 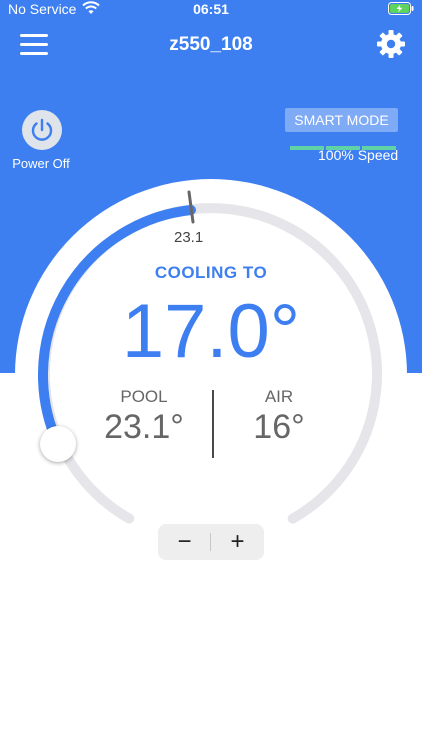 What do you see at coordinates (279, 427) in the screenshot?
I see `air-temperature: 16°` at bounding box center [279, 427].